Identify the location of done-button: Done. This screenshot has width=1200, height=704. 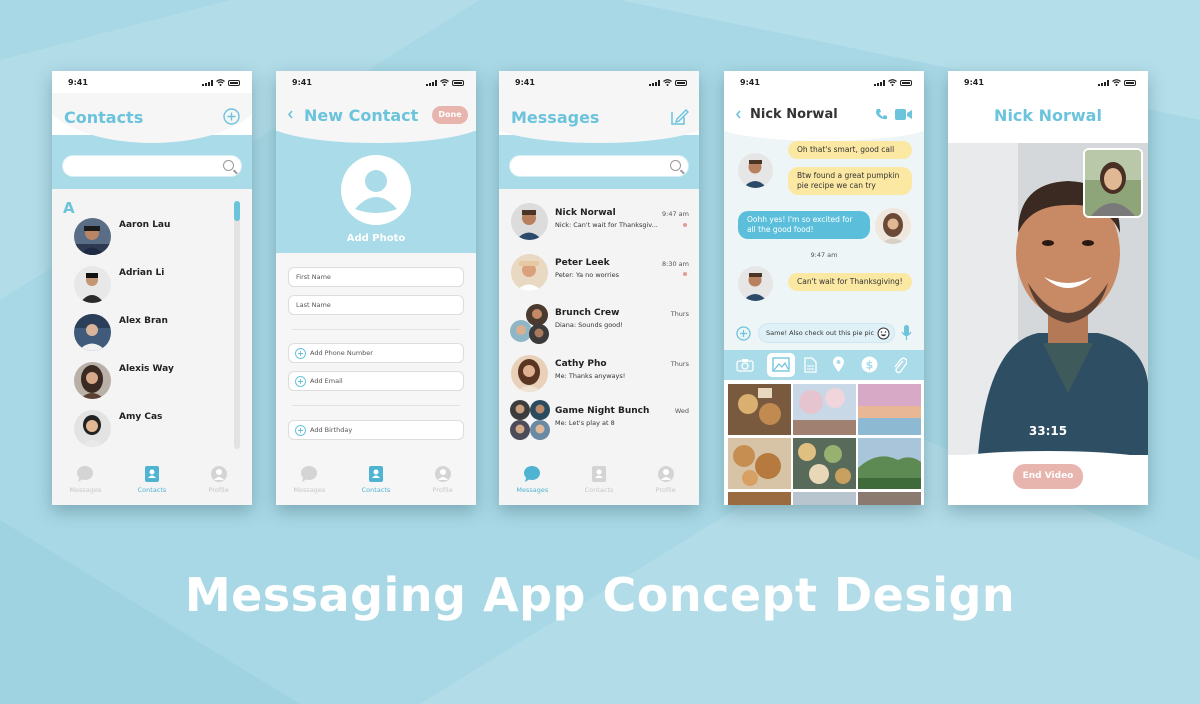
(450, 115).